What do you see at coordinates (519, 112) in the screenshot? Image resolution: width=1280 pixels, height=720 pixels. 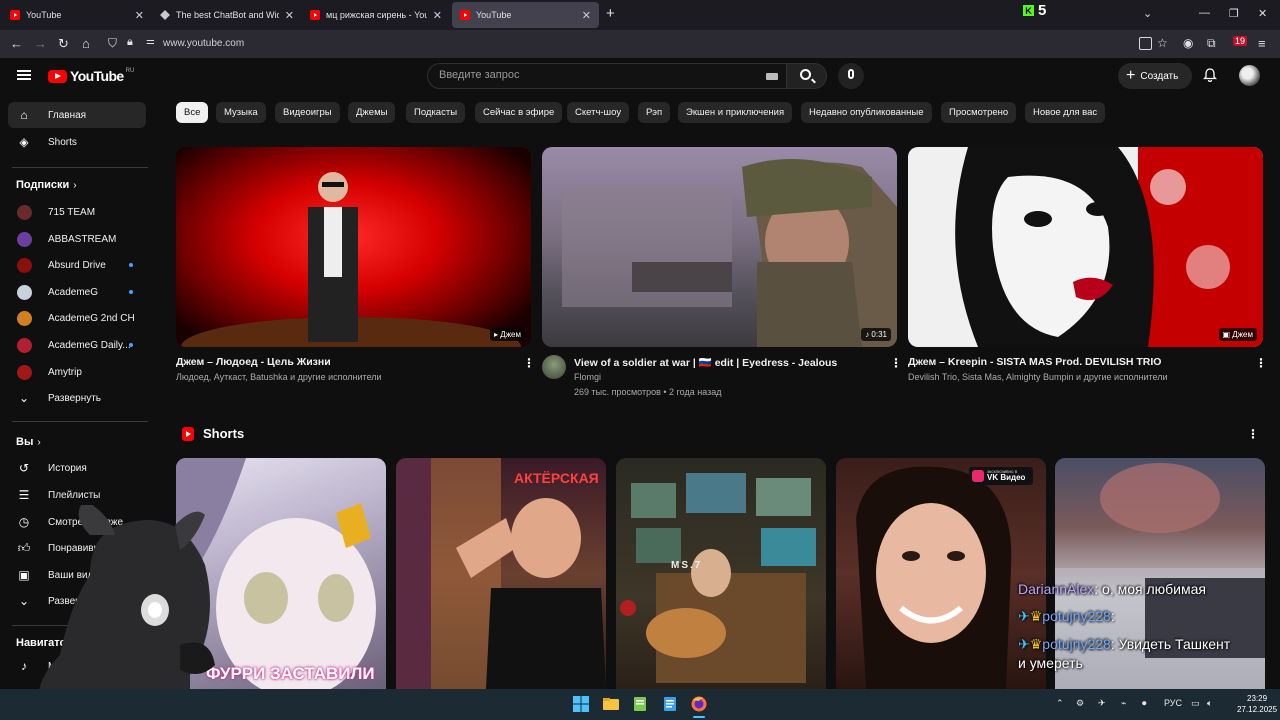 I see `chip-live: Сейчас в эфире` at bounding box center [519, 112].